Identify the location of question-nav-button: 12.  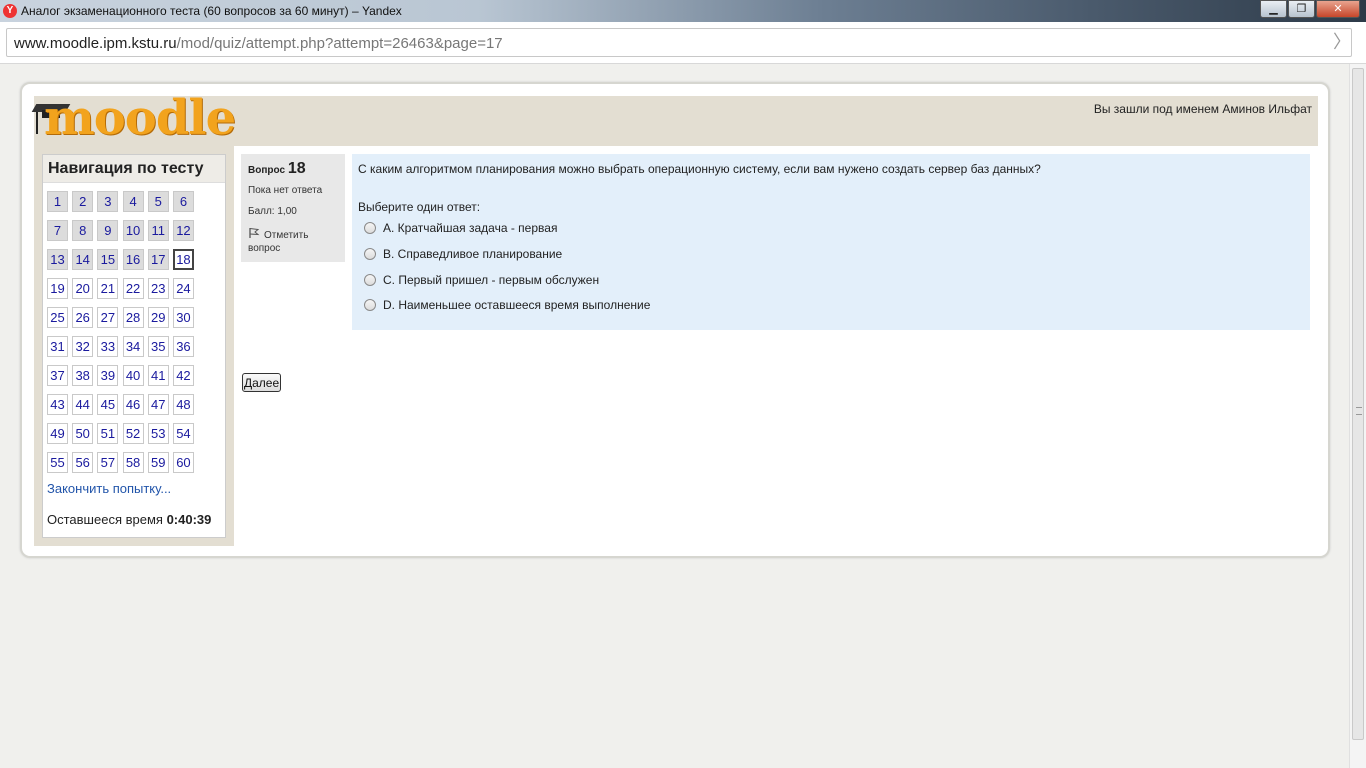
(183, 230).